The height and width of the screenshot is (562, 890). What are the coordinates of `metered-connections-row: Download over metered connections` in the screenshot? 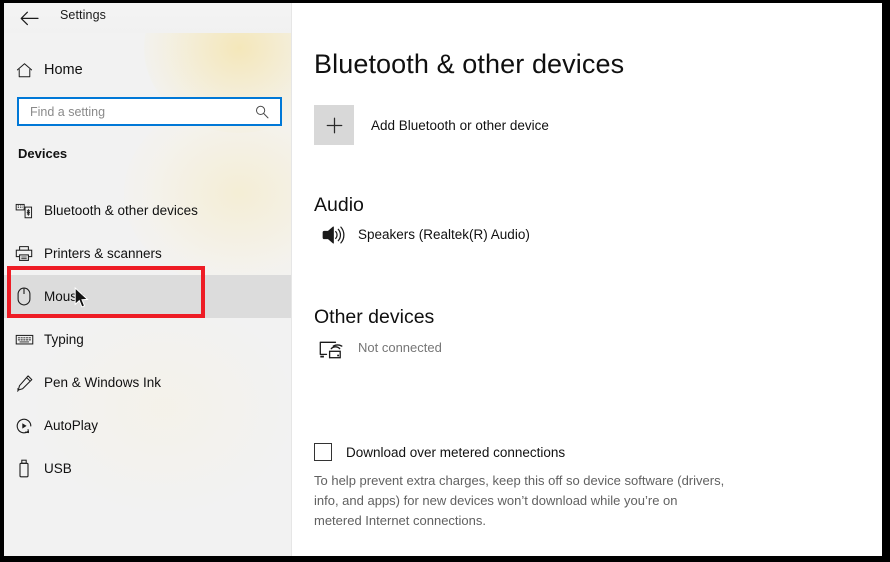 It's located at (439, 452).